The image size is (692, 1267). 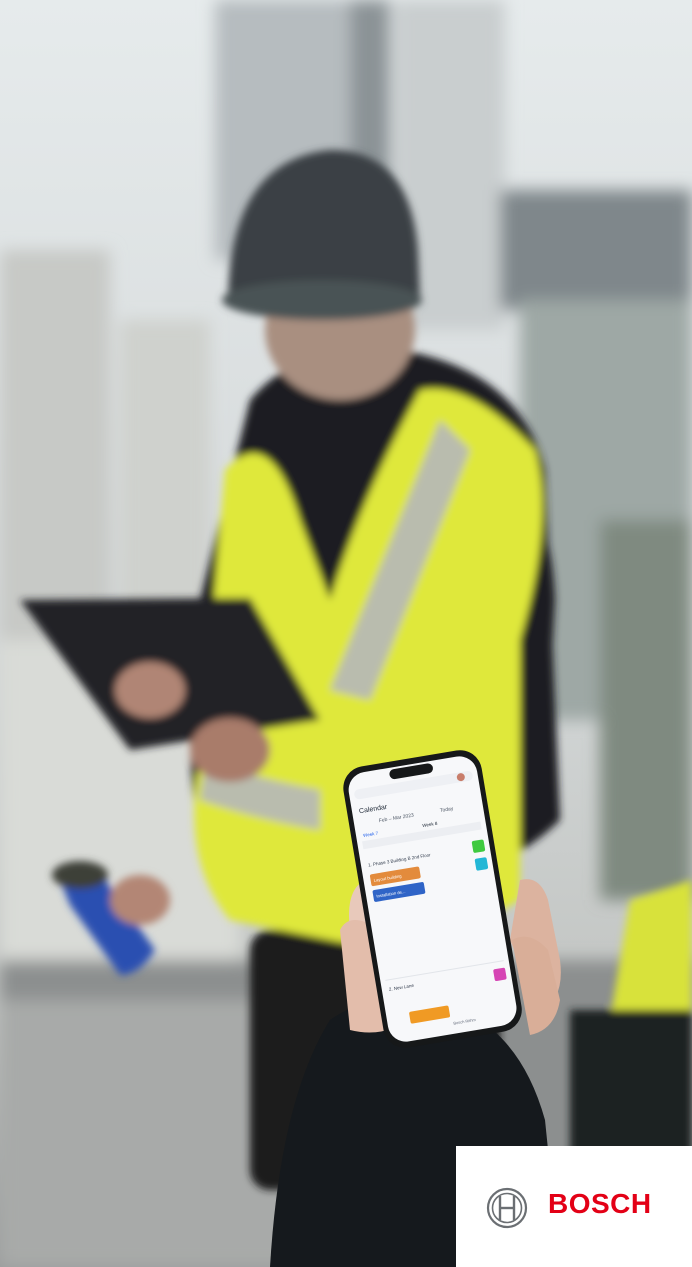 What do you see at coordinates (600, 1203) in the screenshot?
I see `bosch-wordmark: BOSCH` at bounding box center [600, 1203].